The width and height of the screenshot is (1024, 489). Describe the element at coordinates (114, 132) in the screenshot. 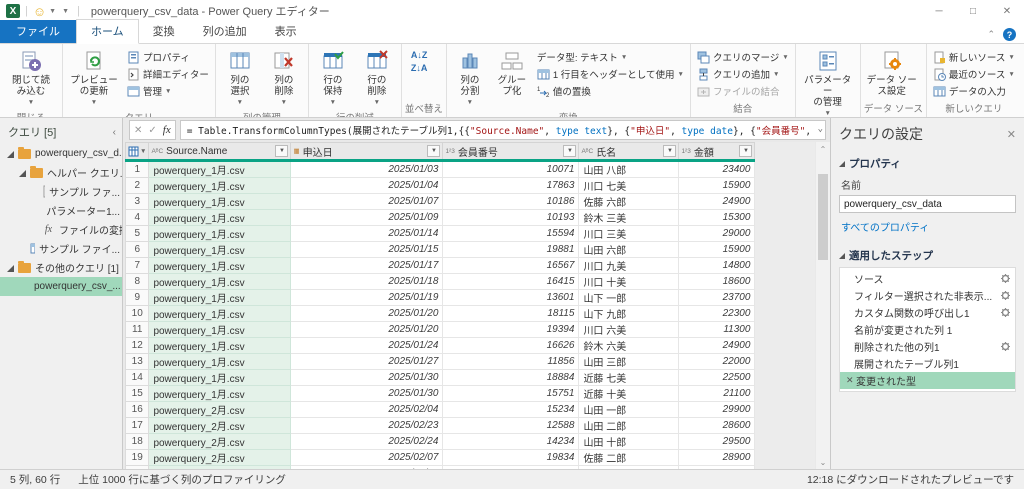

I see `collapse-pane-icon: ‹` at that location.